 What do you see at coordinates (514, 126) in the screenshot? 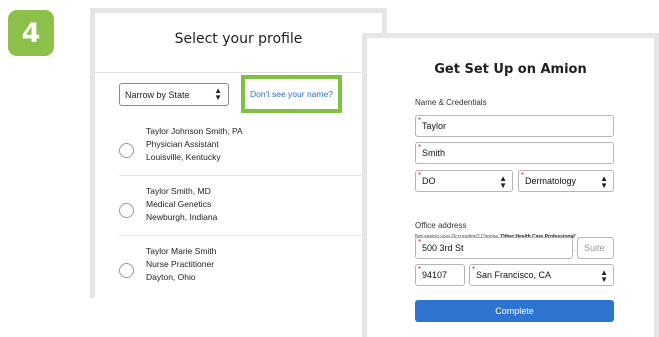
I see `first-name-input: * Taylor` at bounding box center [514, 126].